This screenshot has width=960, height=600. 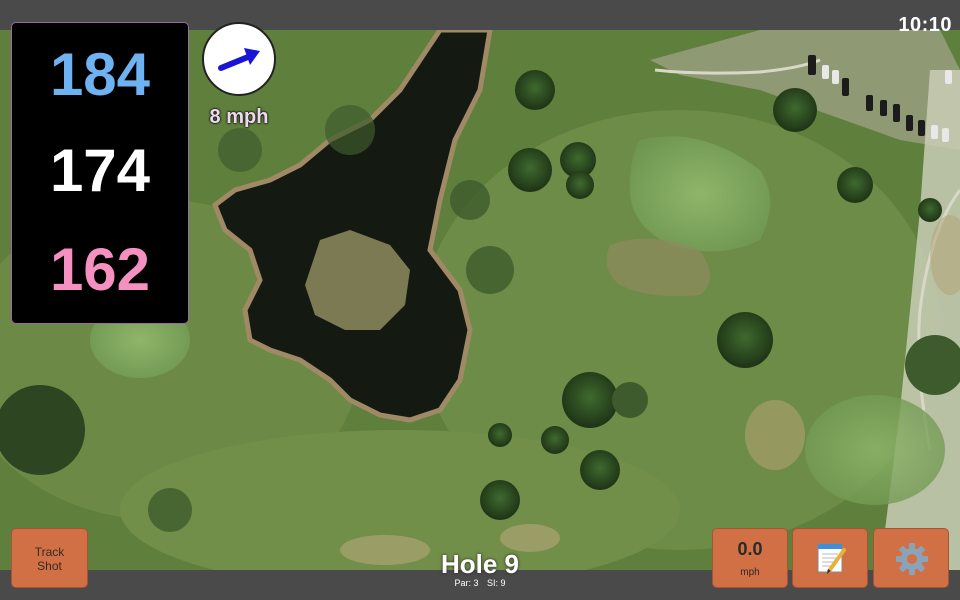 What do you see at coordinates (100, 74) in the screenshot?
I see `back-distance: 184` at bounding box center [100, 74].